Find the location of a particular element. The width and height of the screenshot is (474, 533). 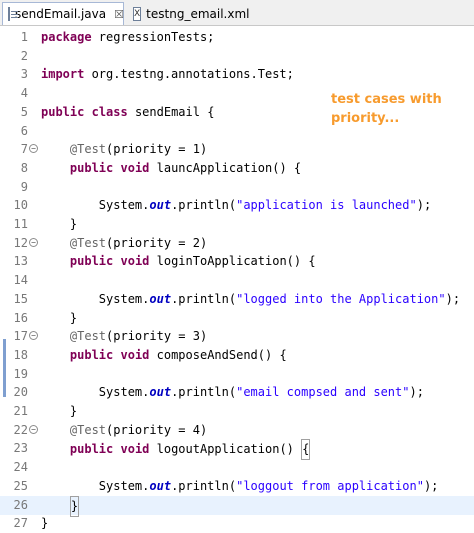

line-number: 25 is located at coordinates (20, 485).